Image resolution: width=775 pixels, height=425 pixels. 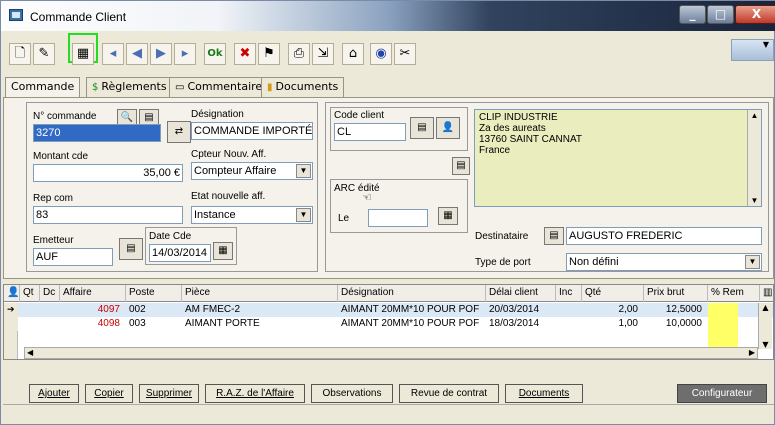 I want to click on cell-poste: 003, so click(x=137, y=323).